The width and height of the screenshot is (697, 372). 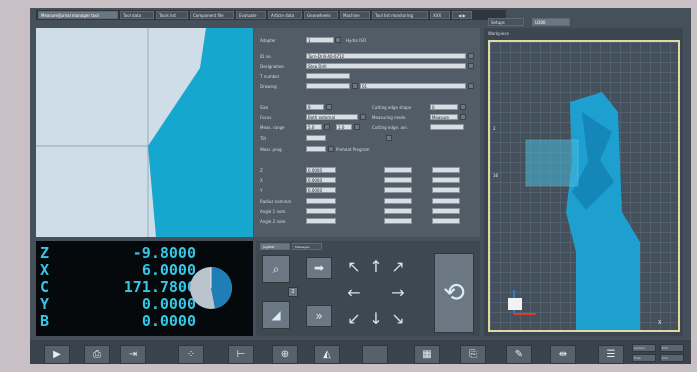 What do you see at coordinates (191, 354) in the screenshot?
I see `grid-button: ⁘` at bounding box center [191, 354].